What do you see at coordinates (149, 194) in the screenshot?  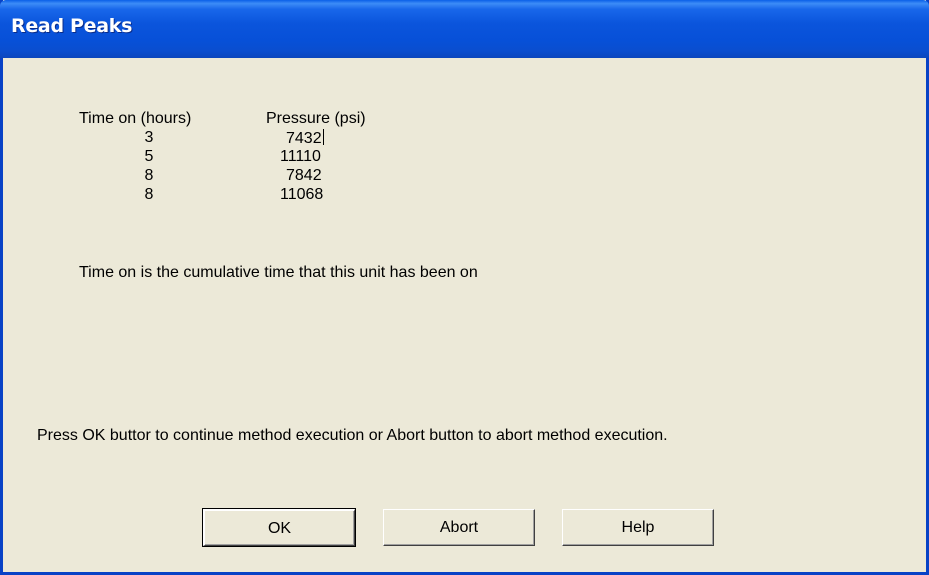 I see `time-cell-row-4: 8` at bounding box center [149, 194].